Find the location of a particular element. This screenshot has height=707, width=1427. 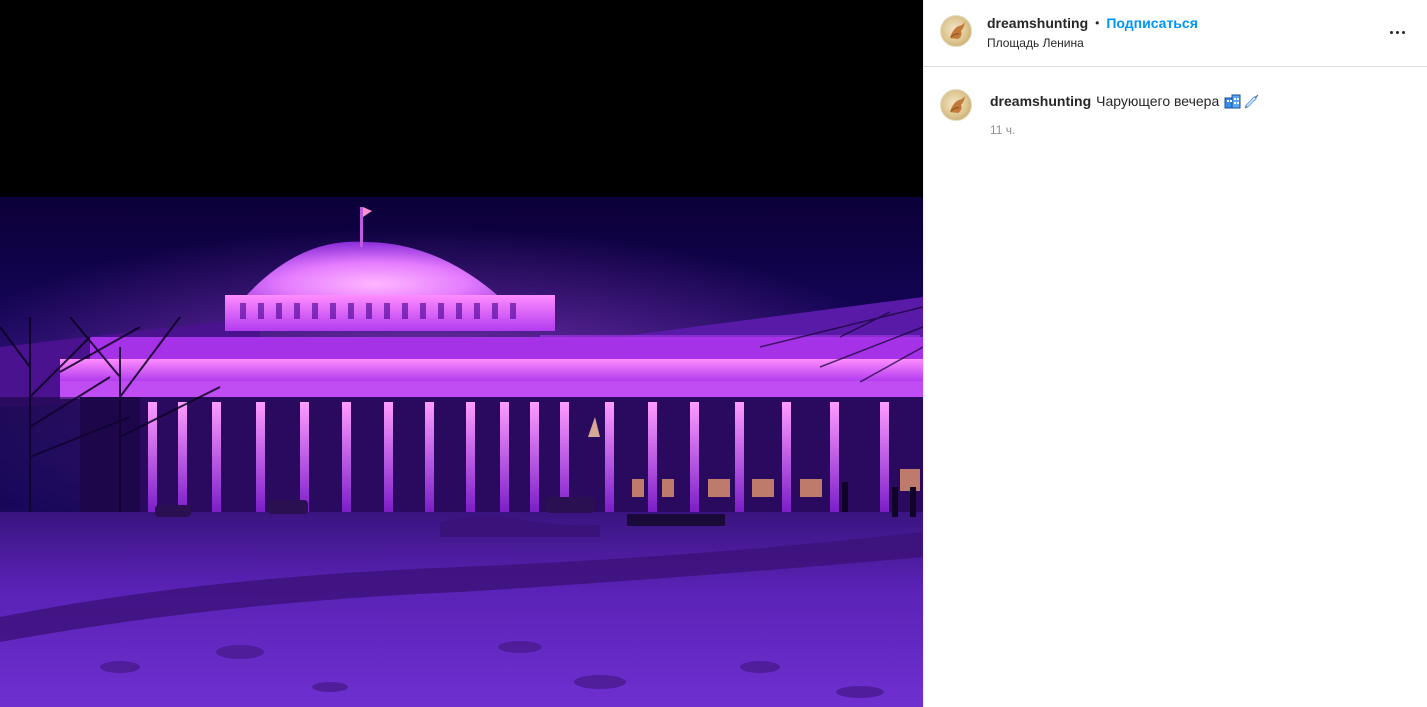

more-options-button is located at coordinates (1397, 32).